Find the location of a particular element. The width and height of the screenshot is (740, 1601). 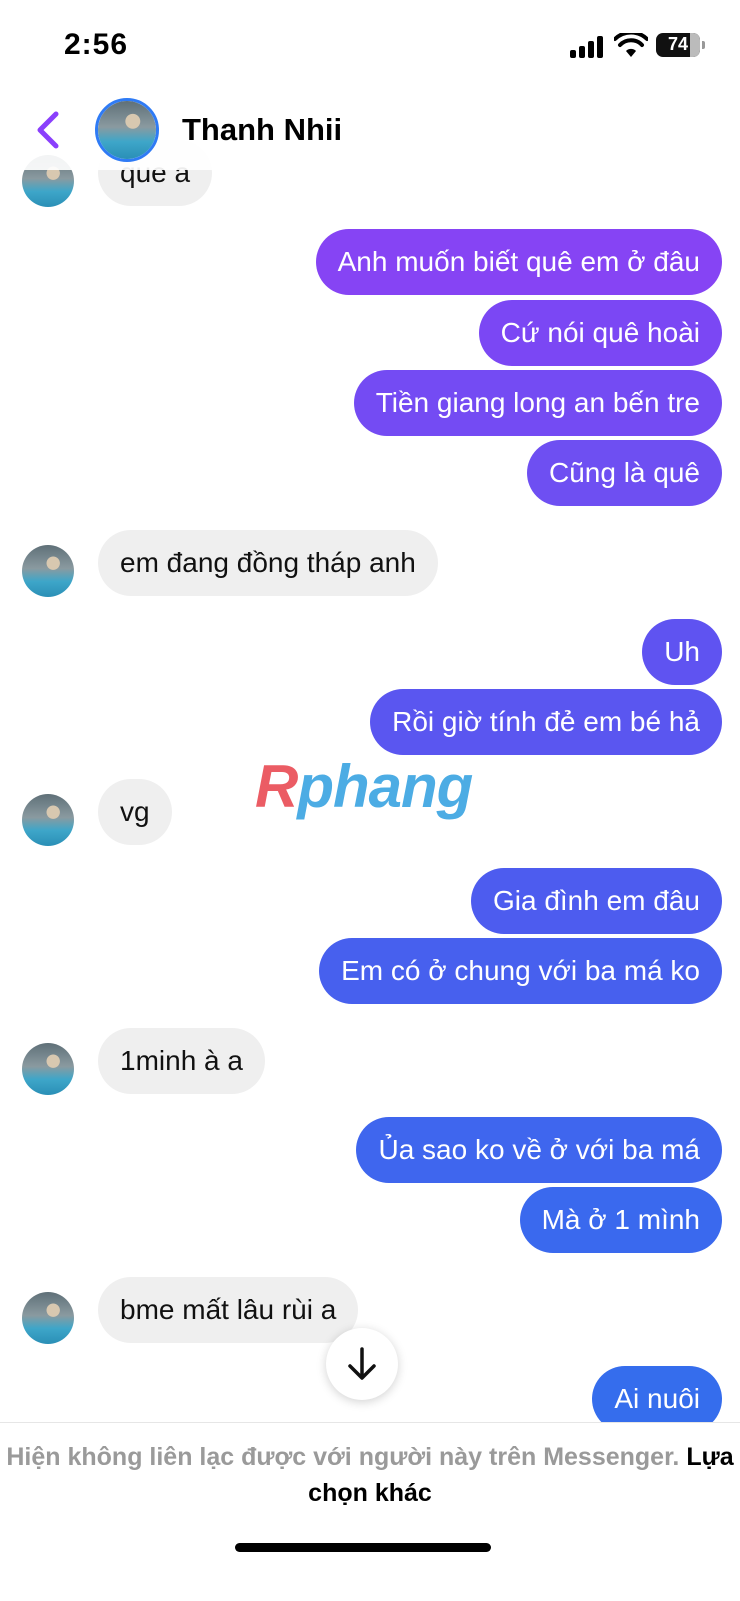

outgoing-message: Anh muốn biết quê em ở đâu is located at coordinates (518, 262).